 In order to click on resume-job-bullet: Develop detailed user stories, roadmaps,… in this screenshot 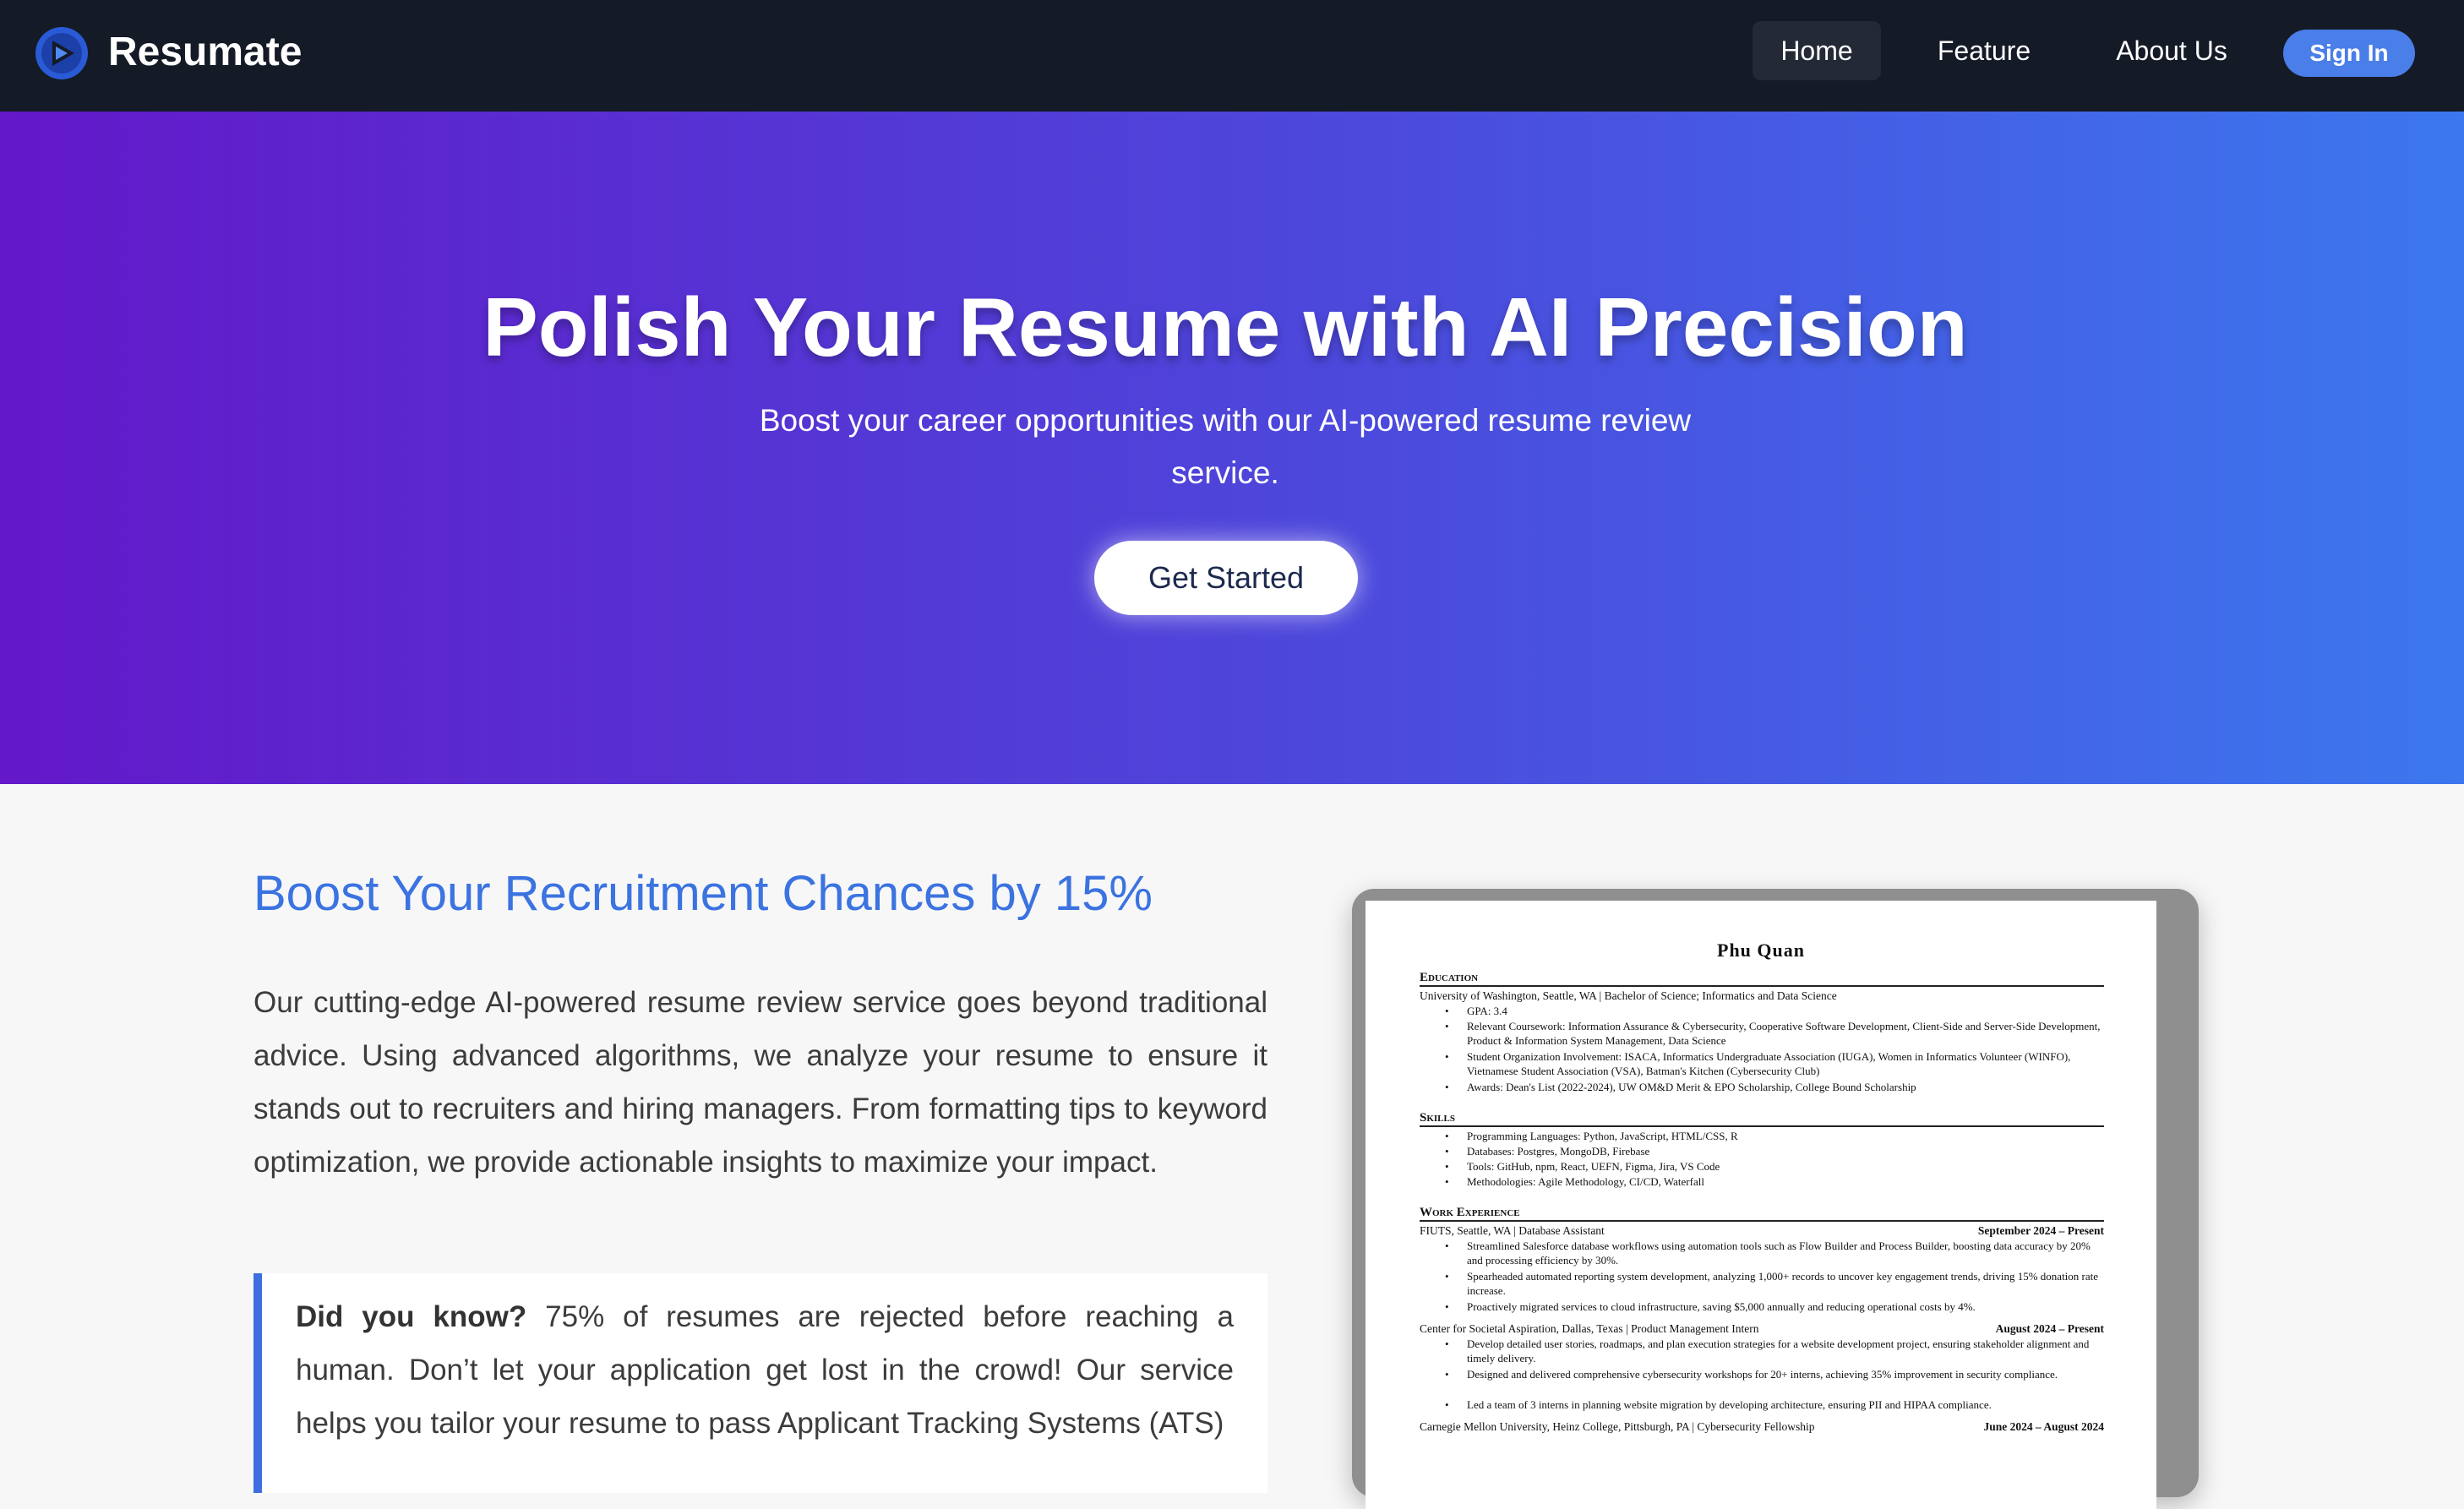, I will do `click(1775, 1351)`.